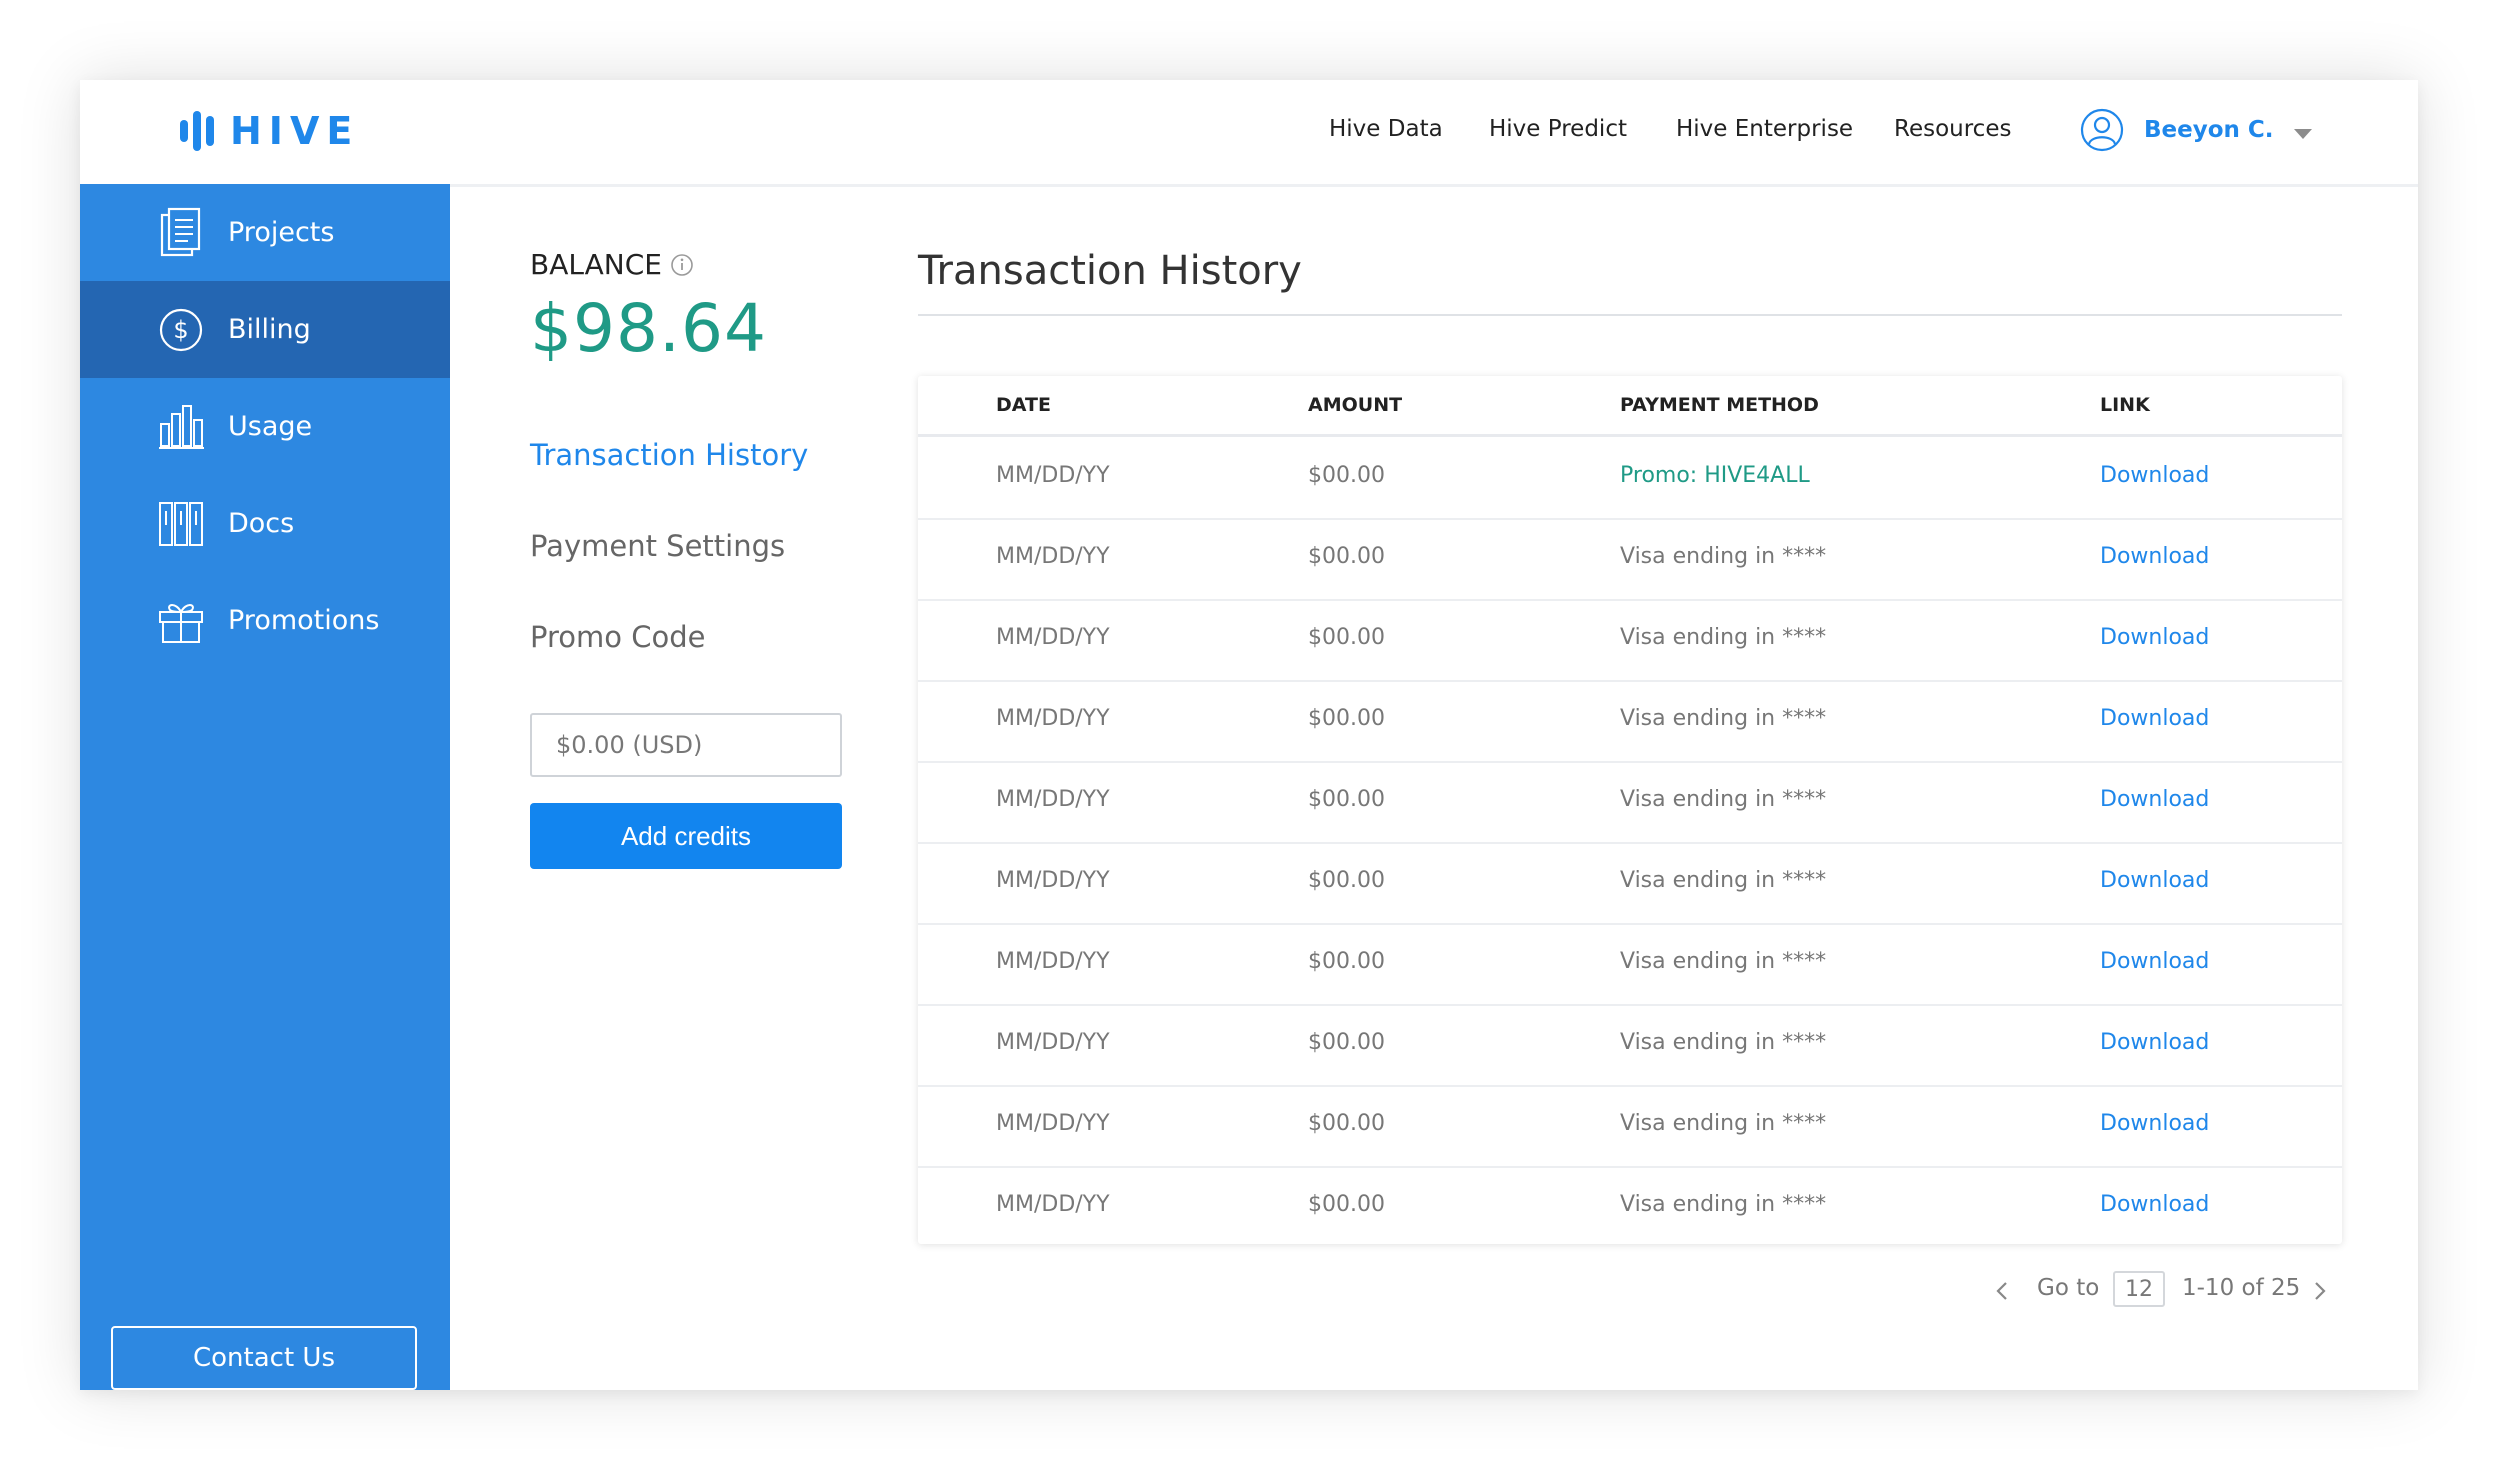 The image size is (2500, 1472). I want to click on column-header-payment-method: PAYMENT METHOD, so click(1719, 405).